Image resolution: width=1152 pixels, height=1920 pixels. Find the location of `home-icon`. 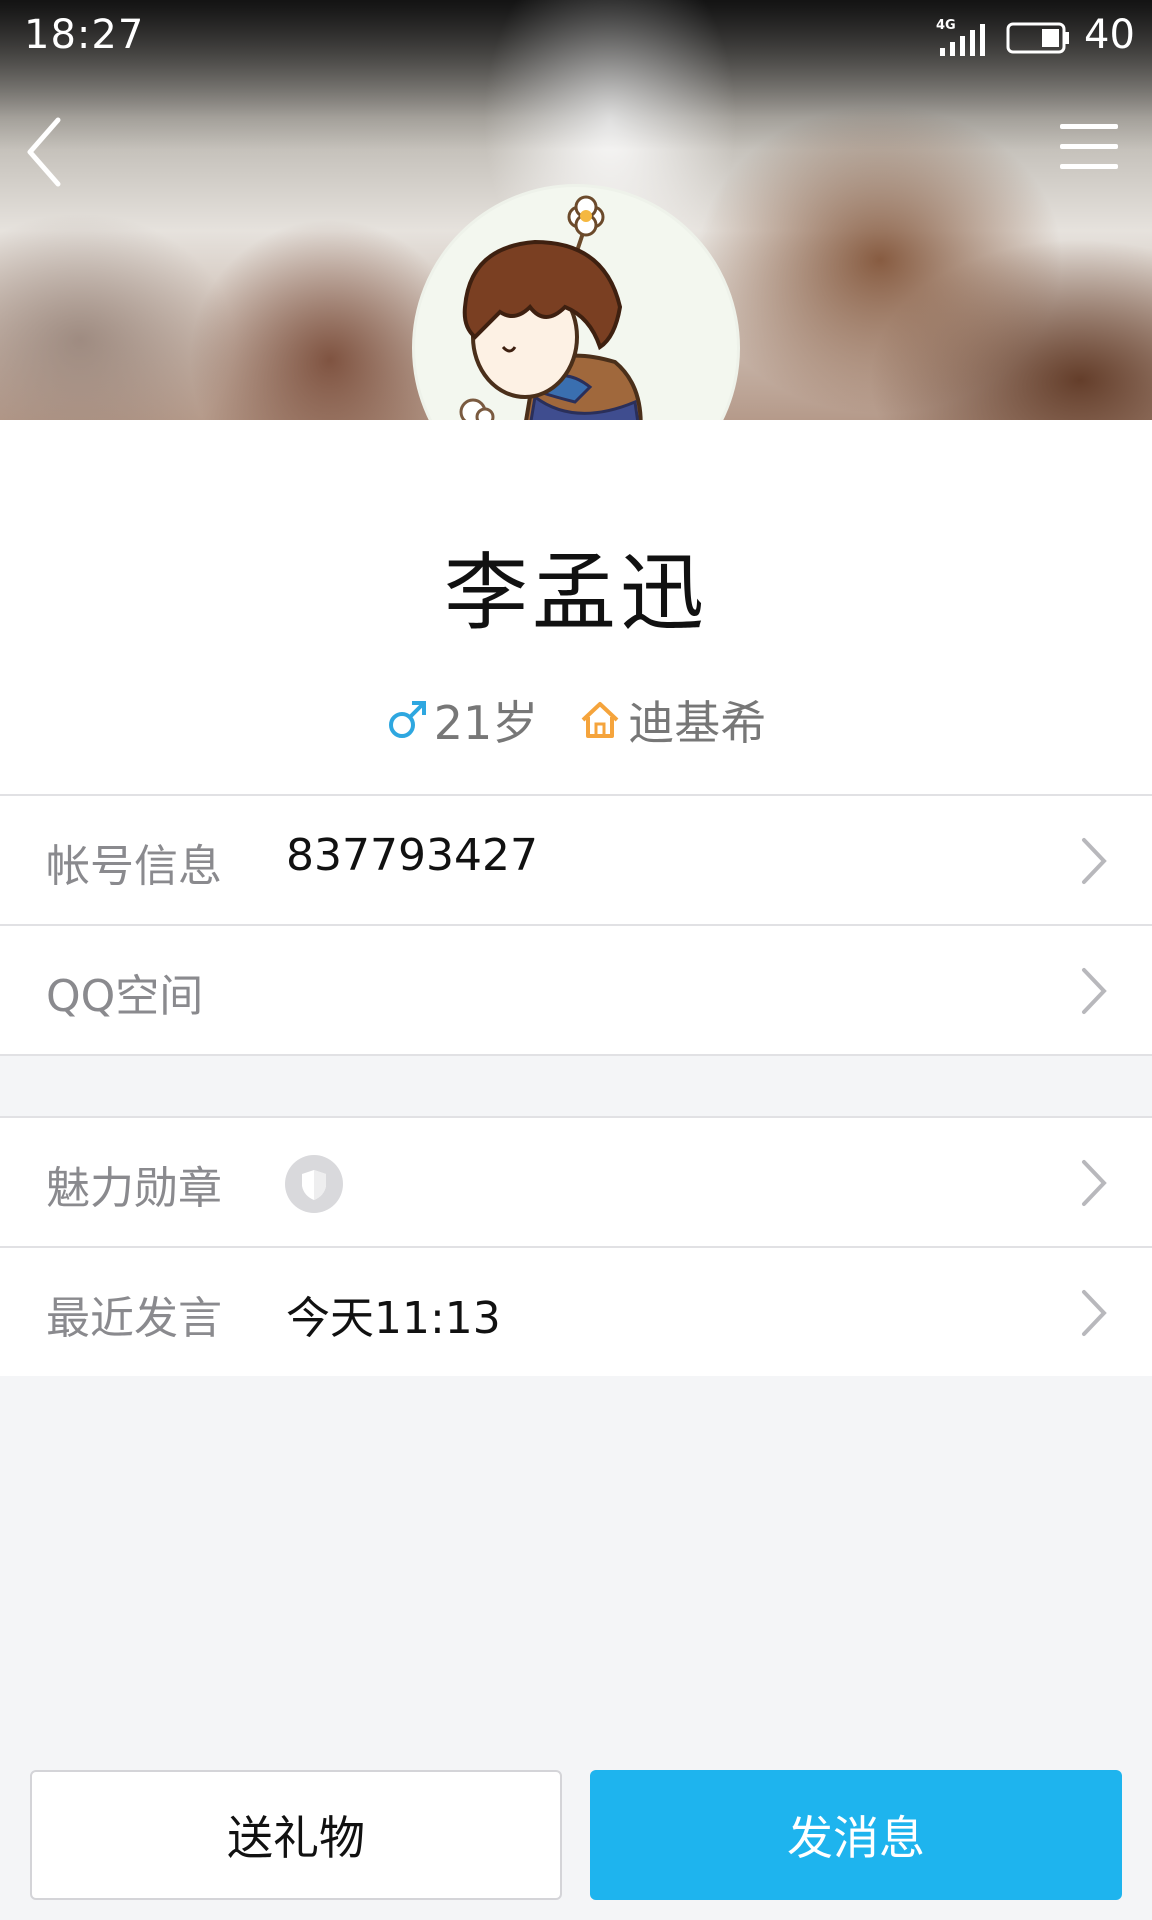

home-icon is located at coordinates (600, 720).